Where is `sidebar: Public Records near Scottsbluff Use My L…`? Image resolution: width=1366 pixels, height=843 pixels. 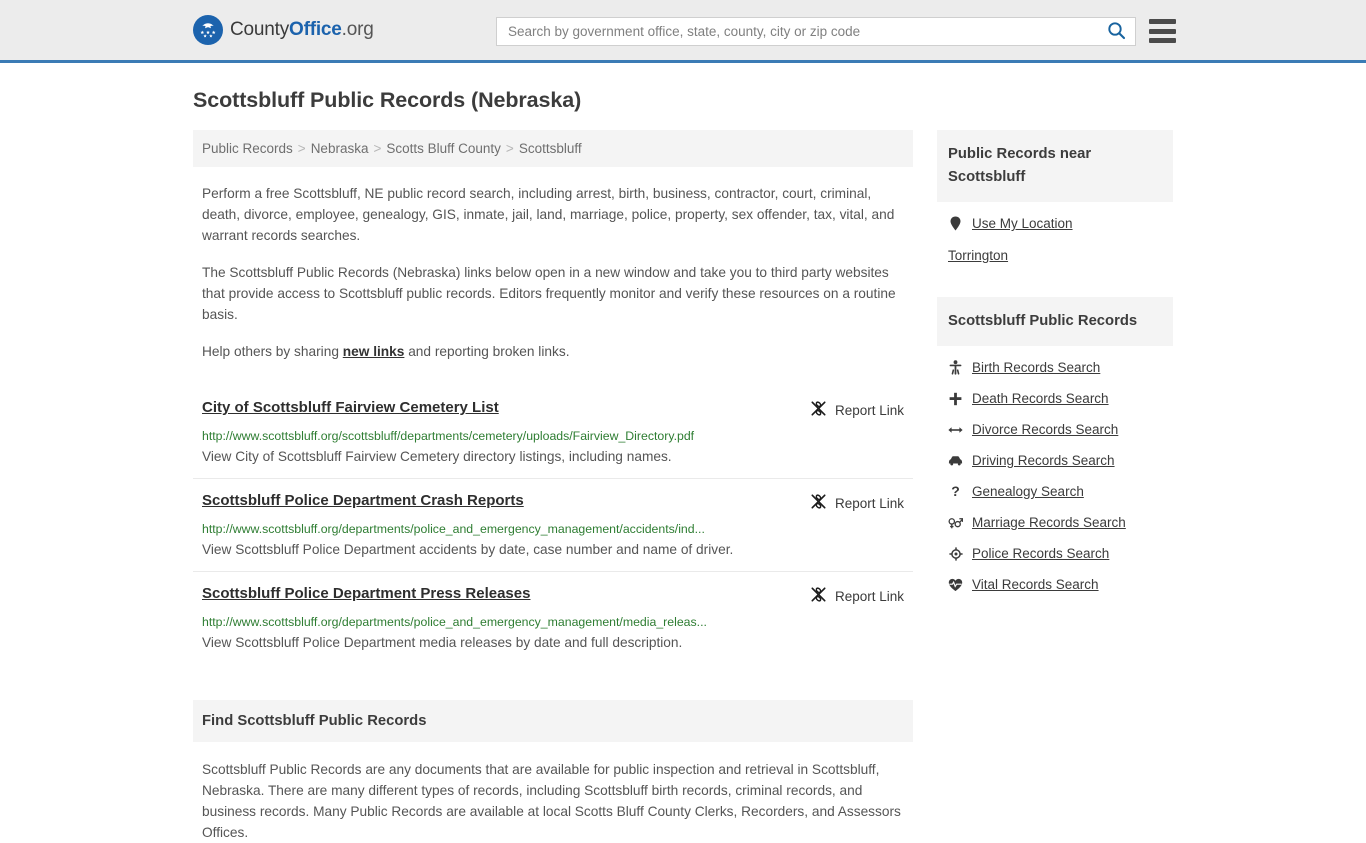 sidebar: Public Records near Scottsbluff Use My L… is located at coordinates (1055, 365).